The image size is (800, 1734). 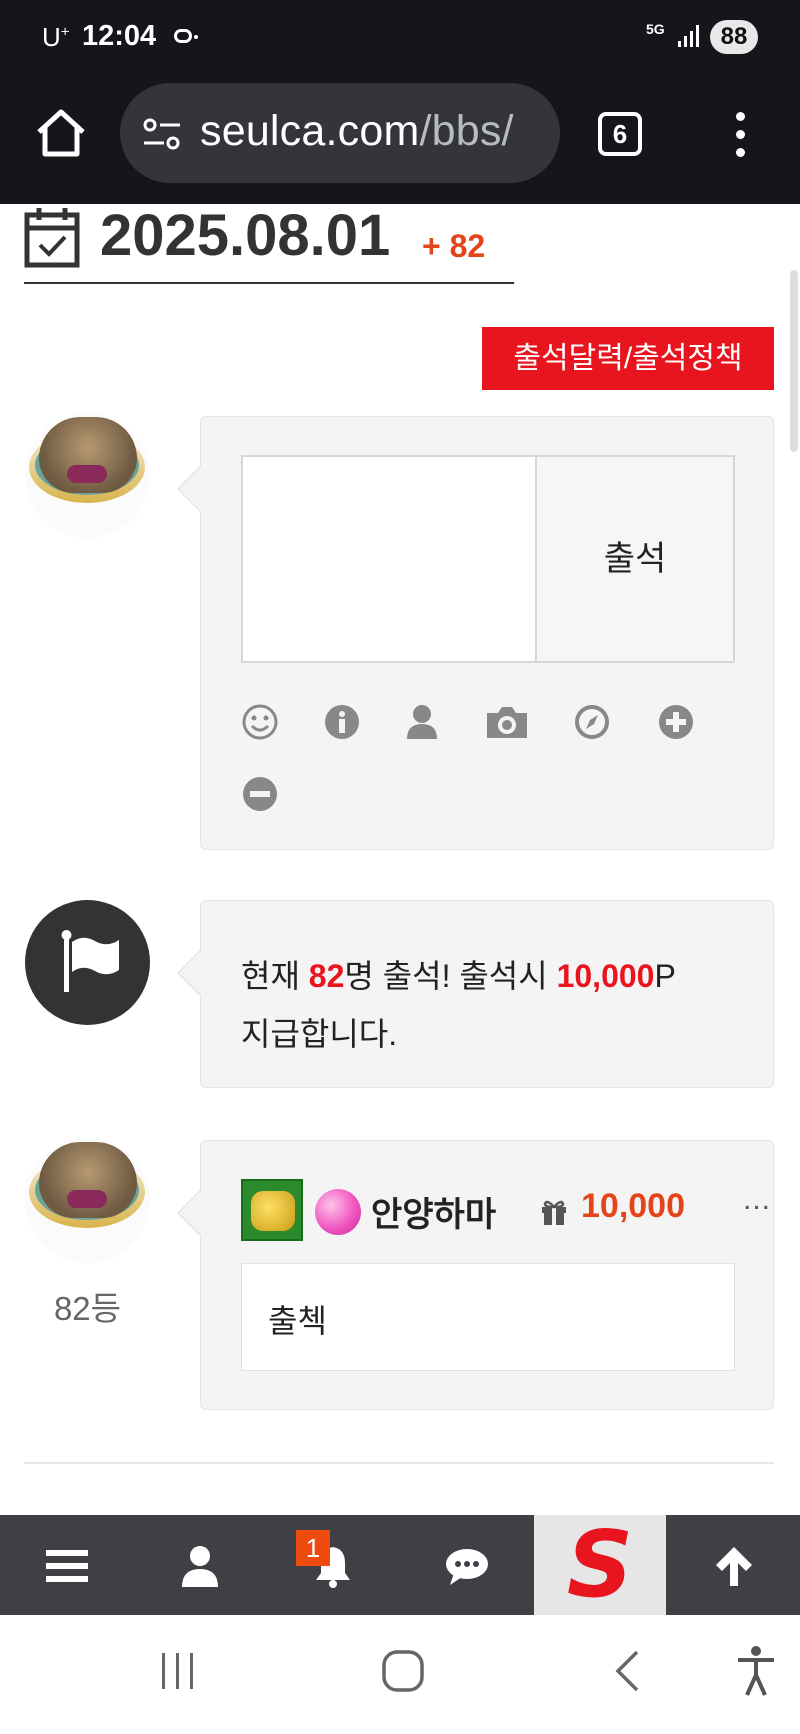 What do you see at coordinates (260, 722) in the screenshot?
I see `smile-icon` at bounding box center [260, 722].